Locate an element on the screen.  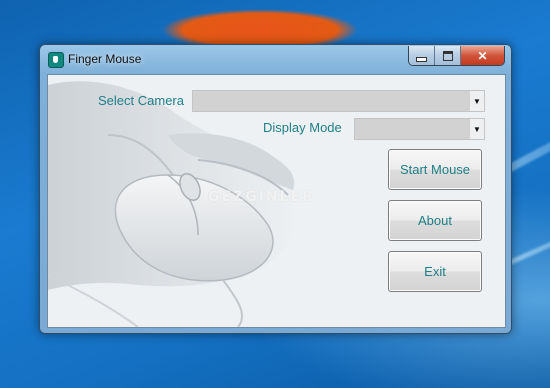
display-mode-label: Display Mode is located at coordinates (302, 127).